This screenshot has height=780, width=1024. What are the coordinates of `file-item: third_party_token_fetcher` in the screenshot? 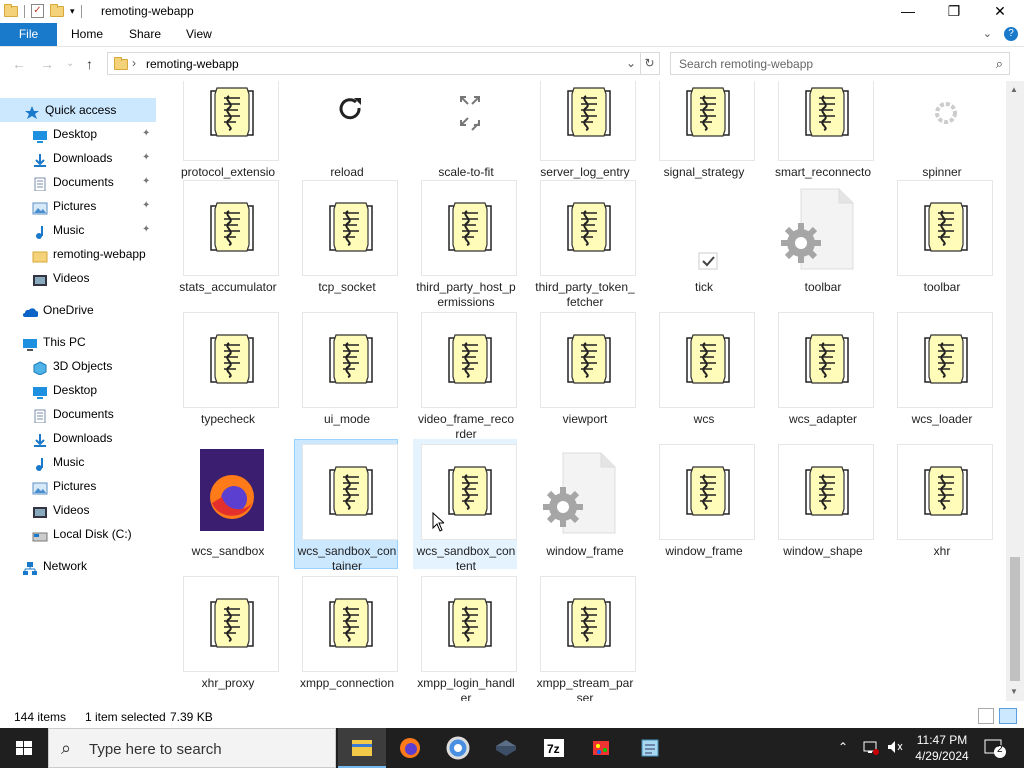 It's located at (587, 245).